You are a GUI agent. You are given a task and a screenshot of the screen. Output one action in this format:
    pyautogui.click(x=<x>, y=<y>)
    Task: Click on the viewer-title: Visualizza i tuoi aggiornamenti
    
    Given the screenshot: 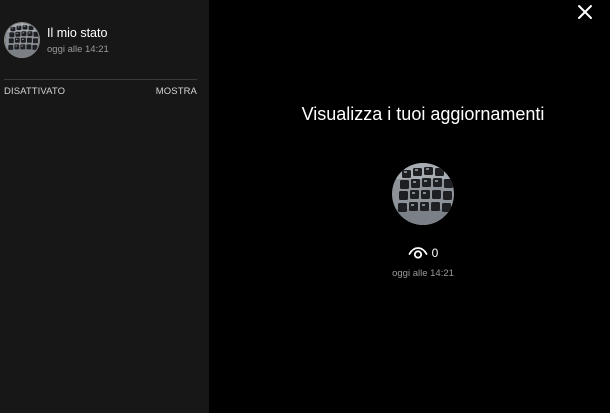 What is the action you would take?
    pyautogui.click(x=423, y=114)
    